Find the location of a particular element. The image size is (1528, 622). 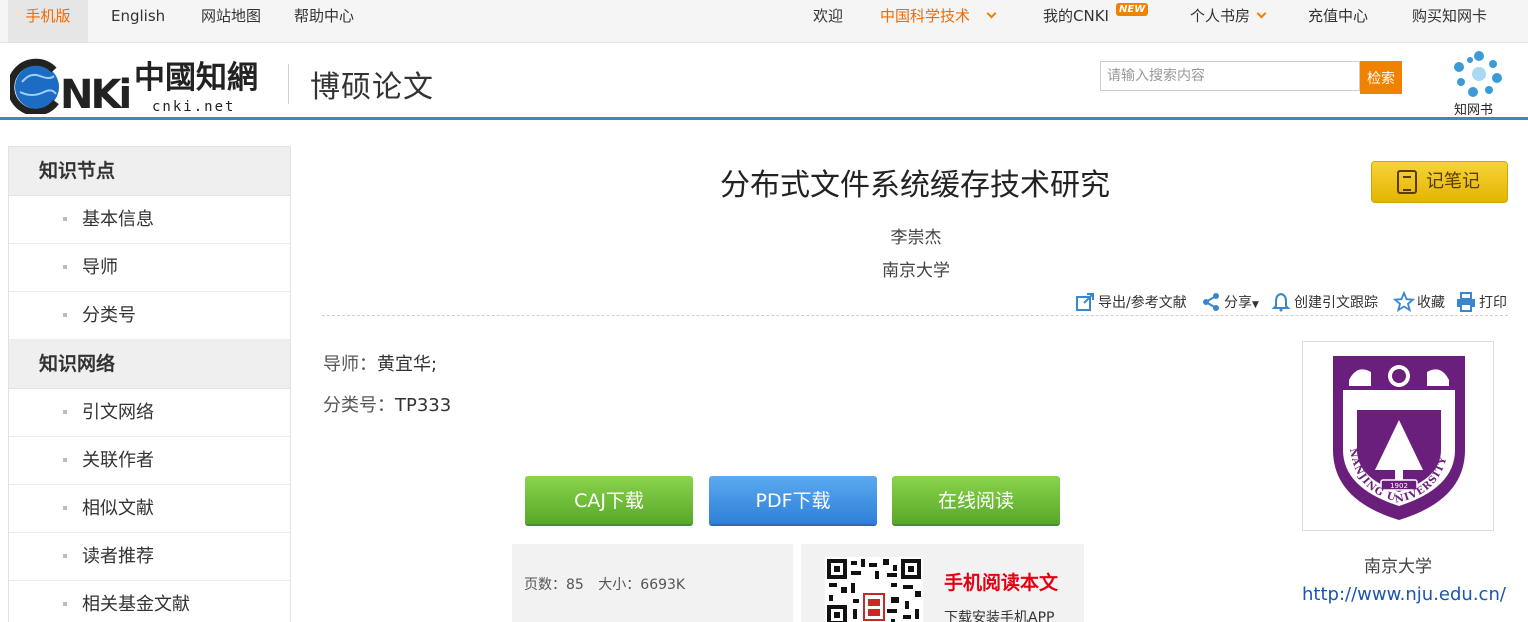

logo-text: 中國知網 is located at coordinates (196, 78).